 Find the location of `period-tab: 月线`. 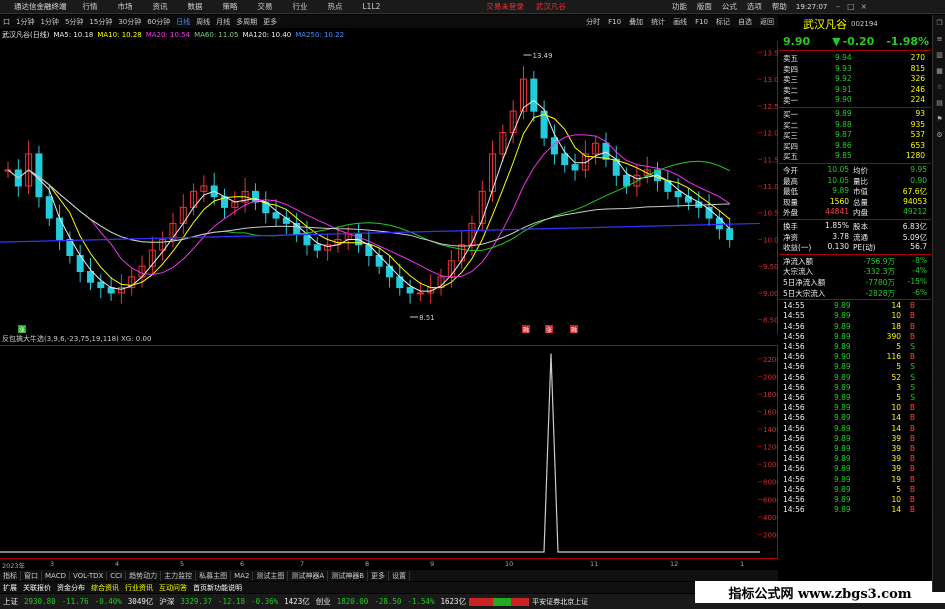

period-tab: 月线 is located at coordinates (223, 22).